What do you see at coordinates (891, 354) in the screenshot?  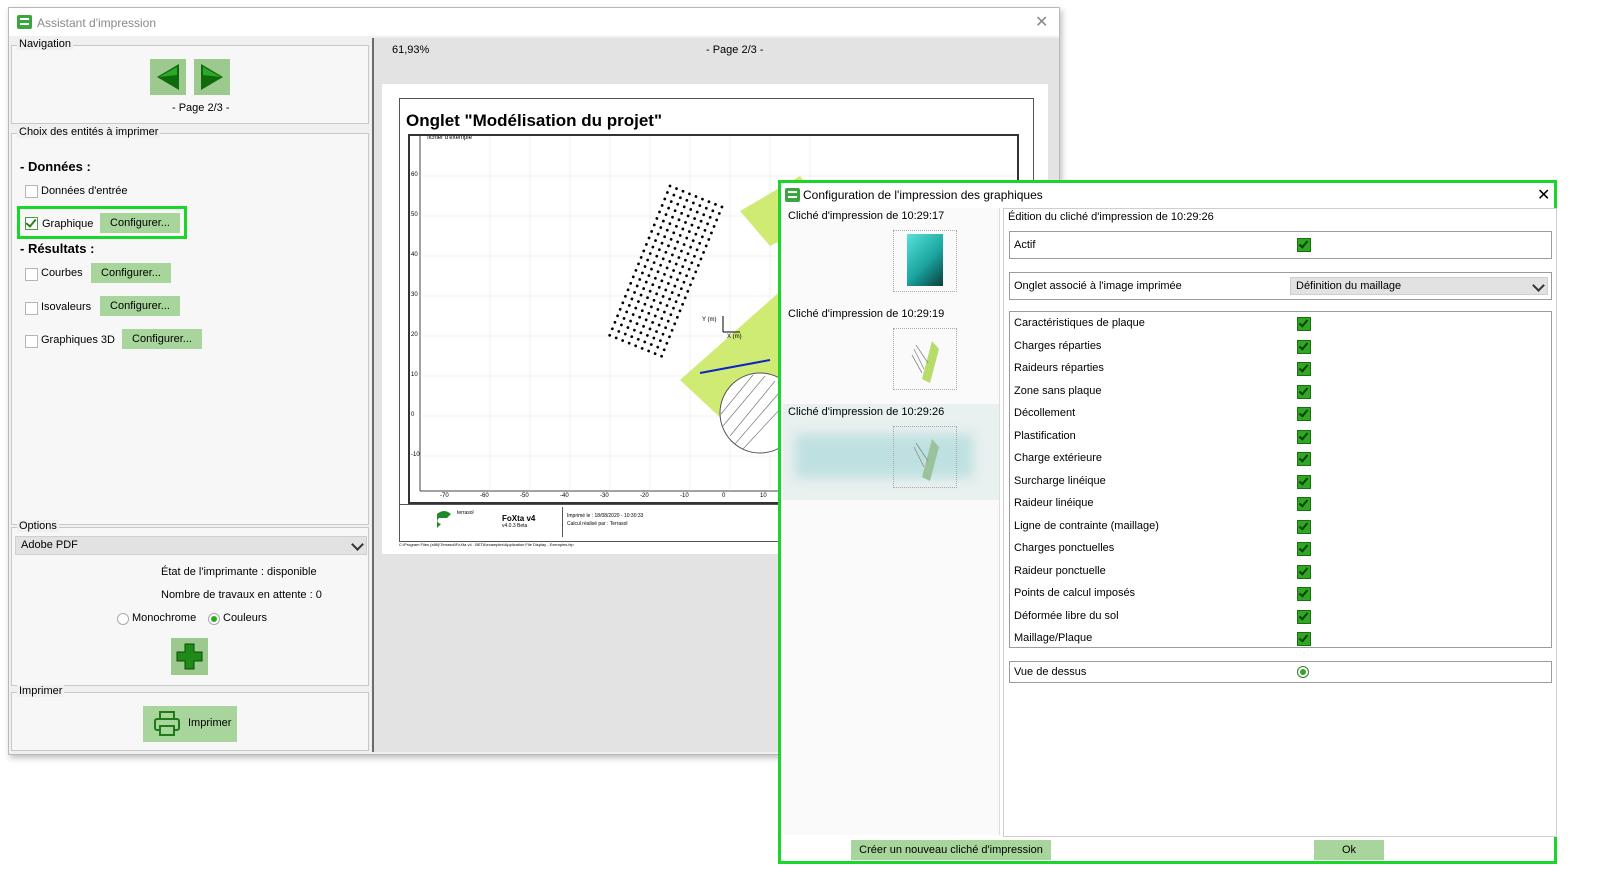 I see `snapshot-item-2: Cliché d'impression de 10:29:19` at bounding box center [891, 354].